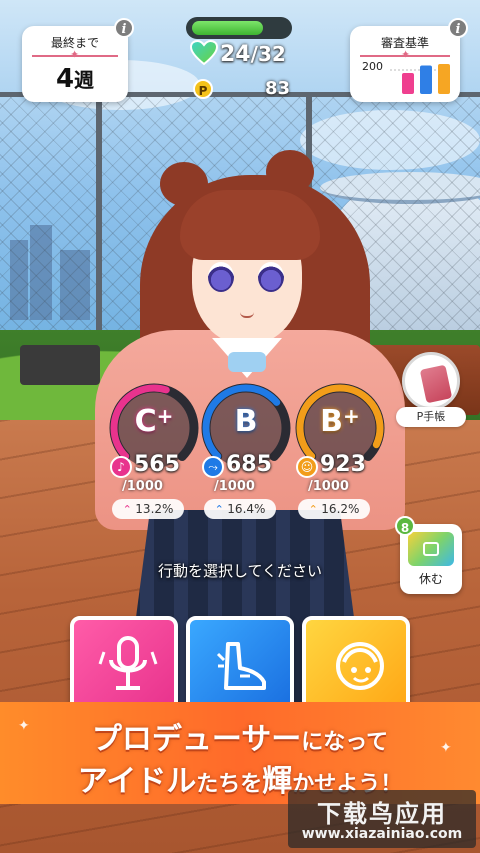 Image resolution: width=480 pixels, height=853 pixels. Describe the element at coordinates (408, 83) in the screenshot. I see `criteria-bar-vocal` at that location.